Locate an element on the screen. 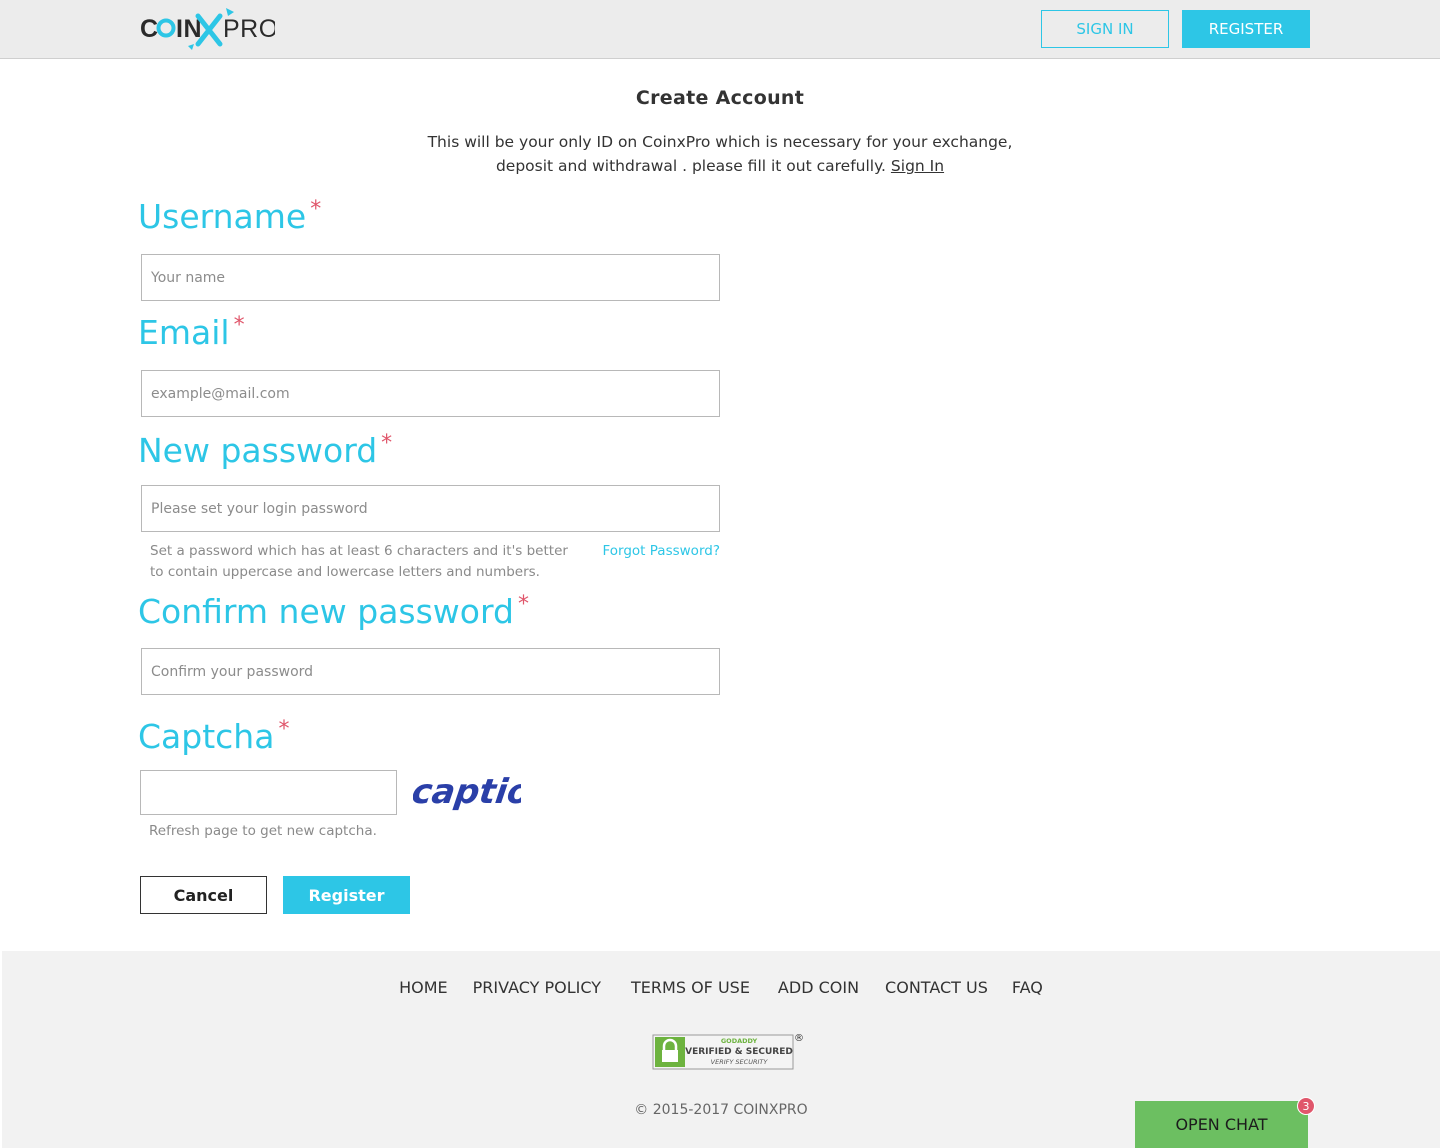 The width and height of the screenshot is (1440, 1148). badge-line-3: VERIFY SECURITY is located at coordinates (740, 1062).